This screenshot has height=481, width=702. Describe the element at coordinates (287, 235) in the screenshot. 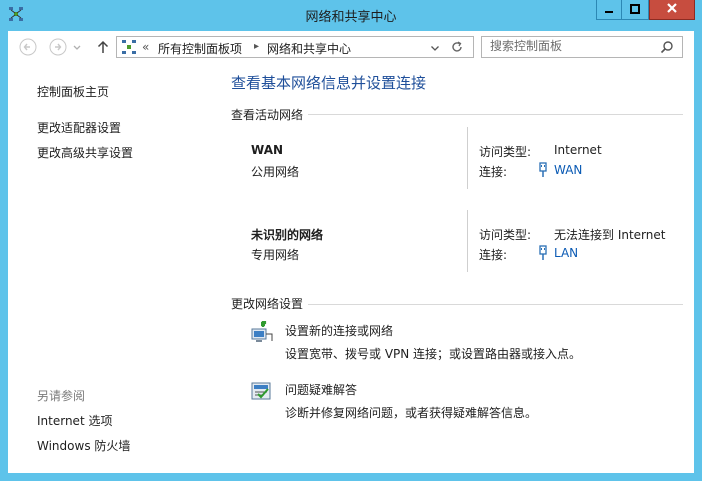

I see `network-name: 未识别的网络` at that location.